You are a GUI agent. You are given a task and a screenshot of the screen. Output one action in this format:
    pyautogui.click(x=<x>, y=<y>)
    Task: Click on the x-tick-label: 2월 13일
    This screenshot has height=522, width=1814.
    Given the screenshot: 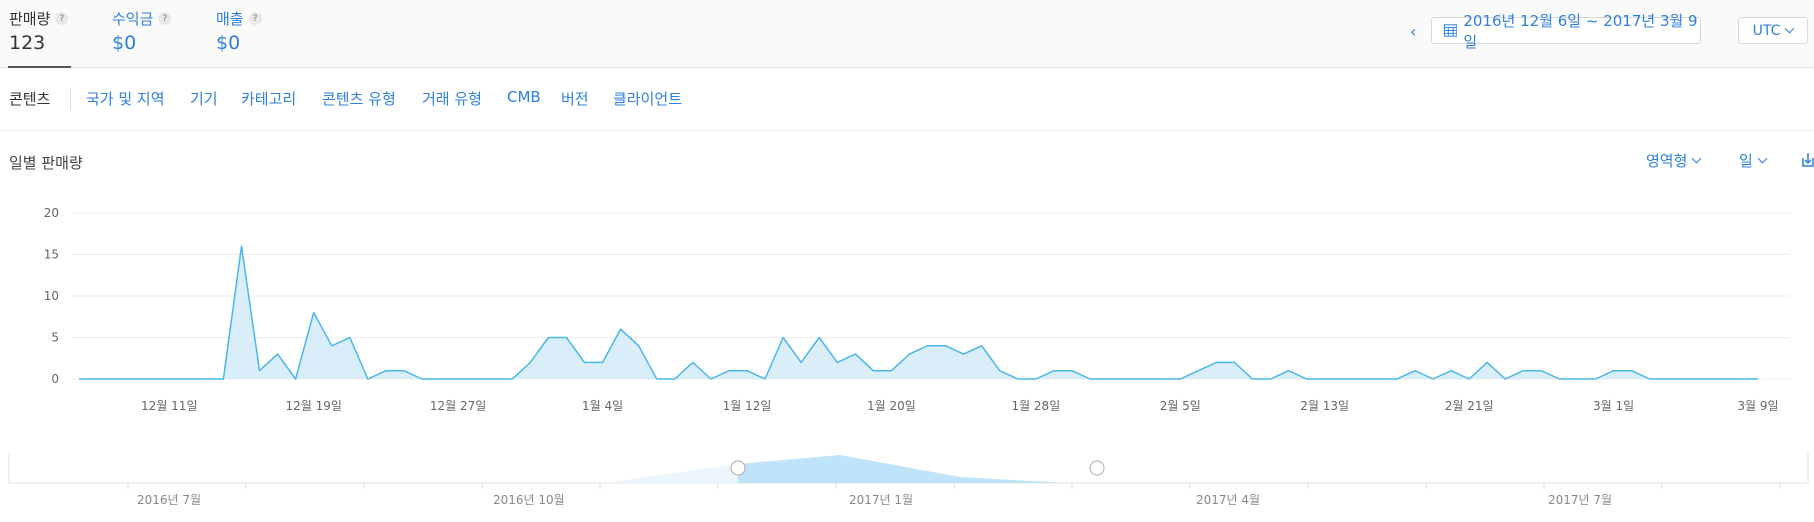 What is the action you would take?
    pyautogui.click(x=1324, y=406)
    